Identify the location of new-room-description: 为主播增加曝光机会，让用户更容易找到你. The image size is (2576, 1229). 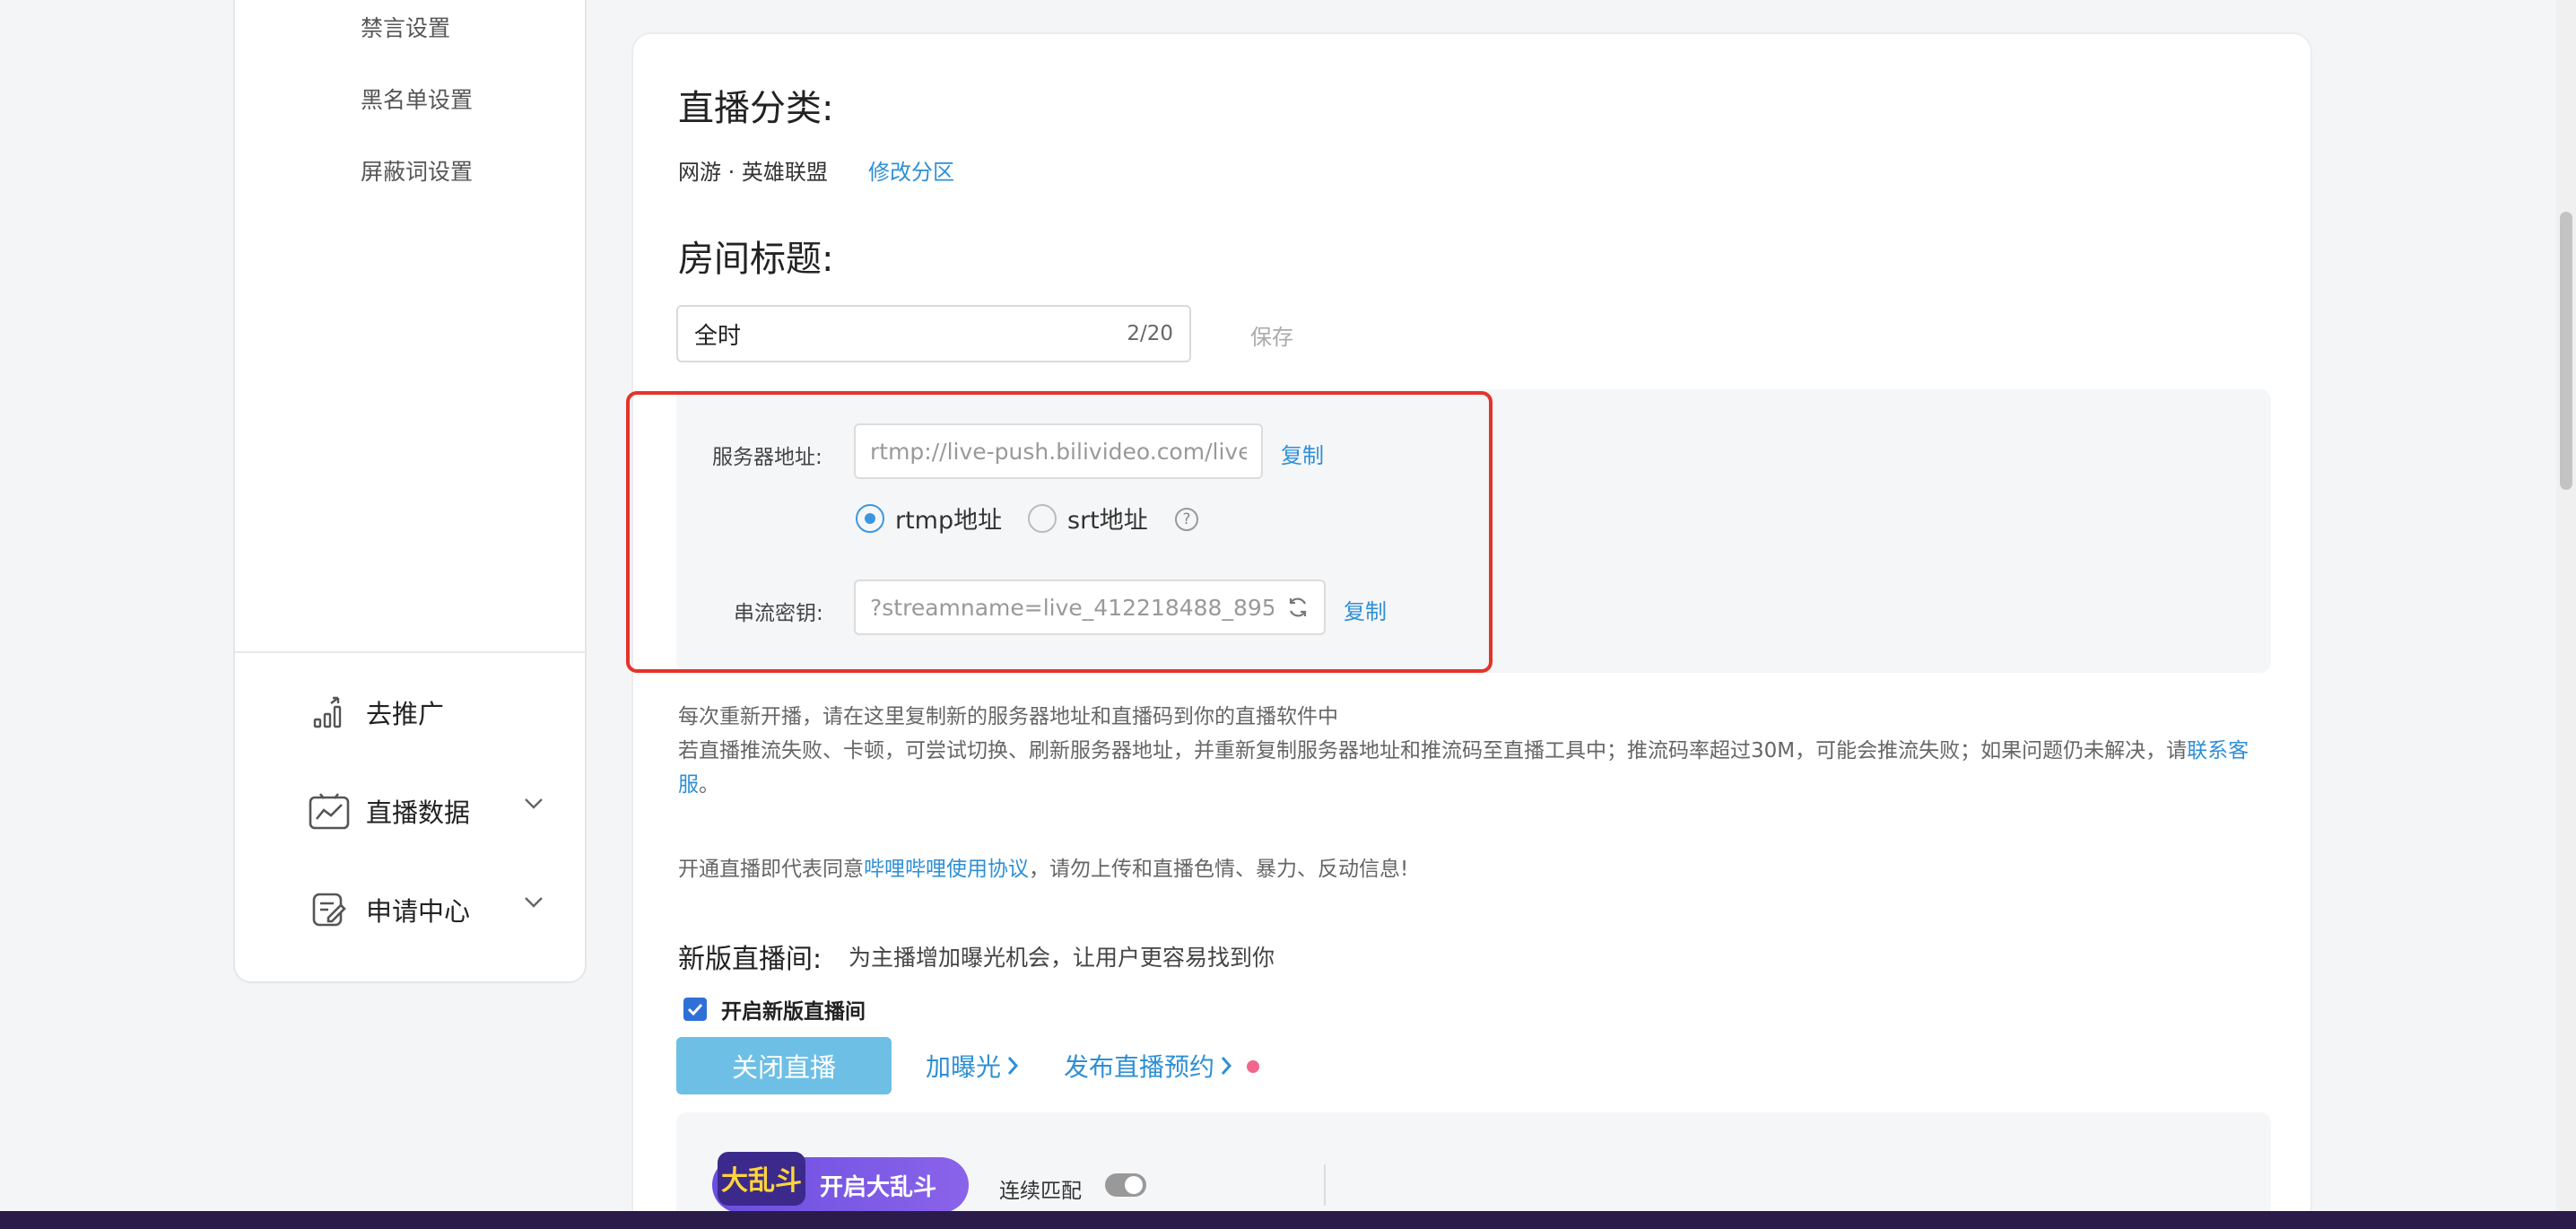
(1062, 958).